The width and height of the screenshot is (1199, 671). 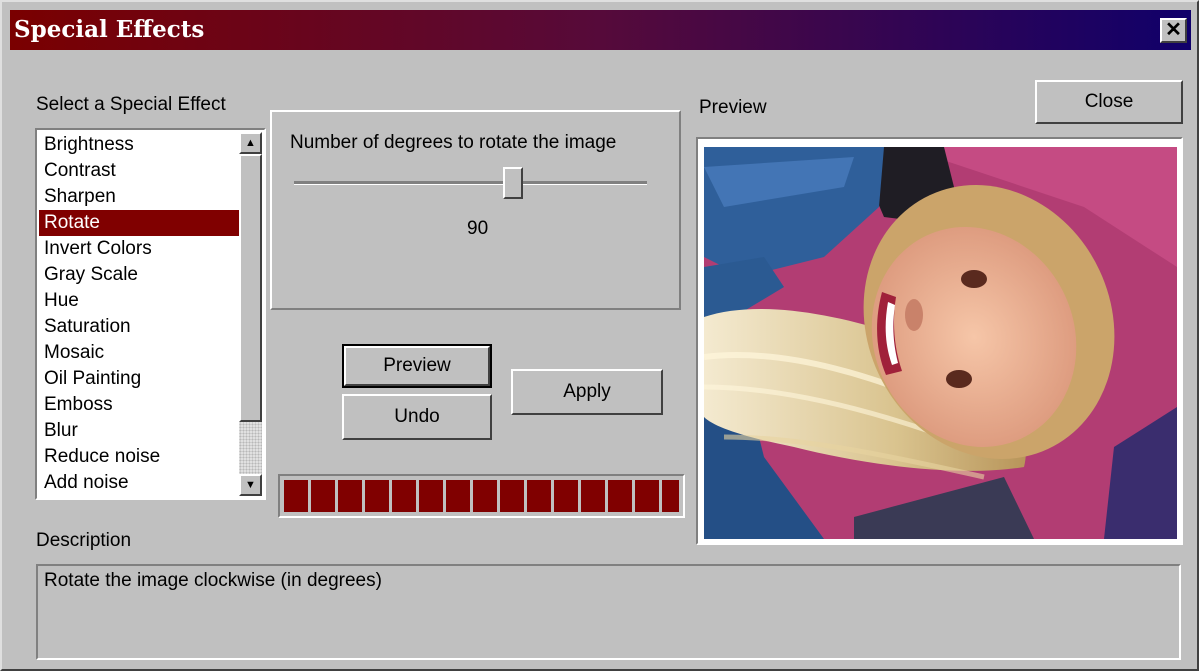 I want to click on scroll-down-button: ▼, so click(x=250, y=485).